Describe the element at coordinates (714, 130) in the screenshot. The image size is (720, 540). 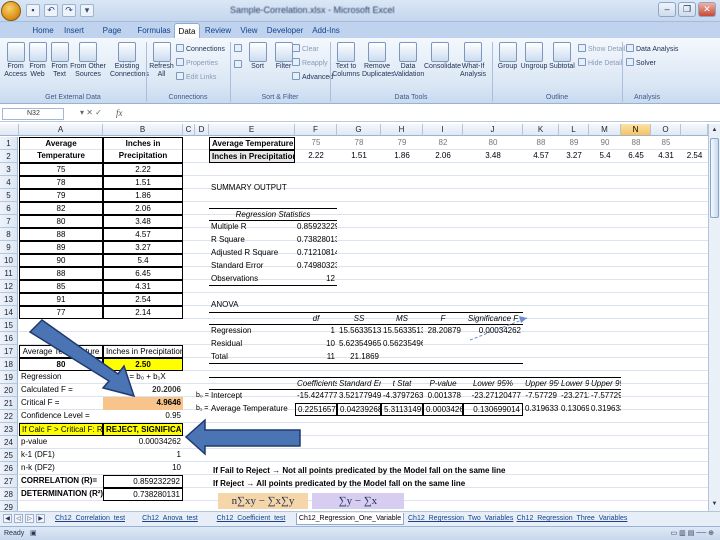
I see `scroll-up-icon: ▲` at that location.